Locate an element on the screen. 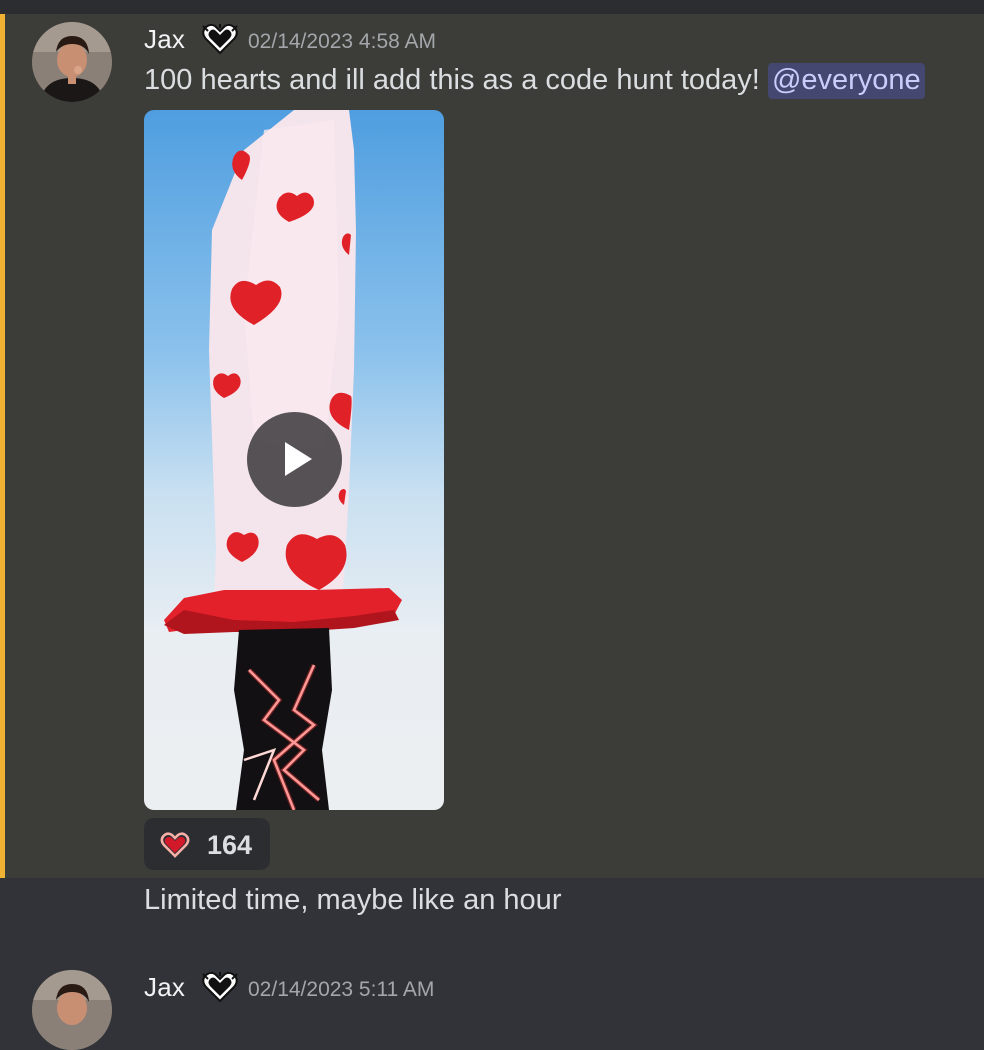  everyone-mention: @everyone is located at coordinates (846, 81).